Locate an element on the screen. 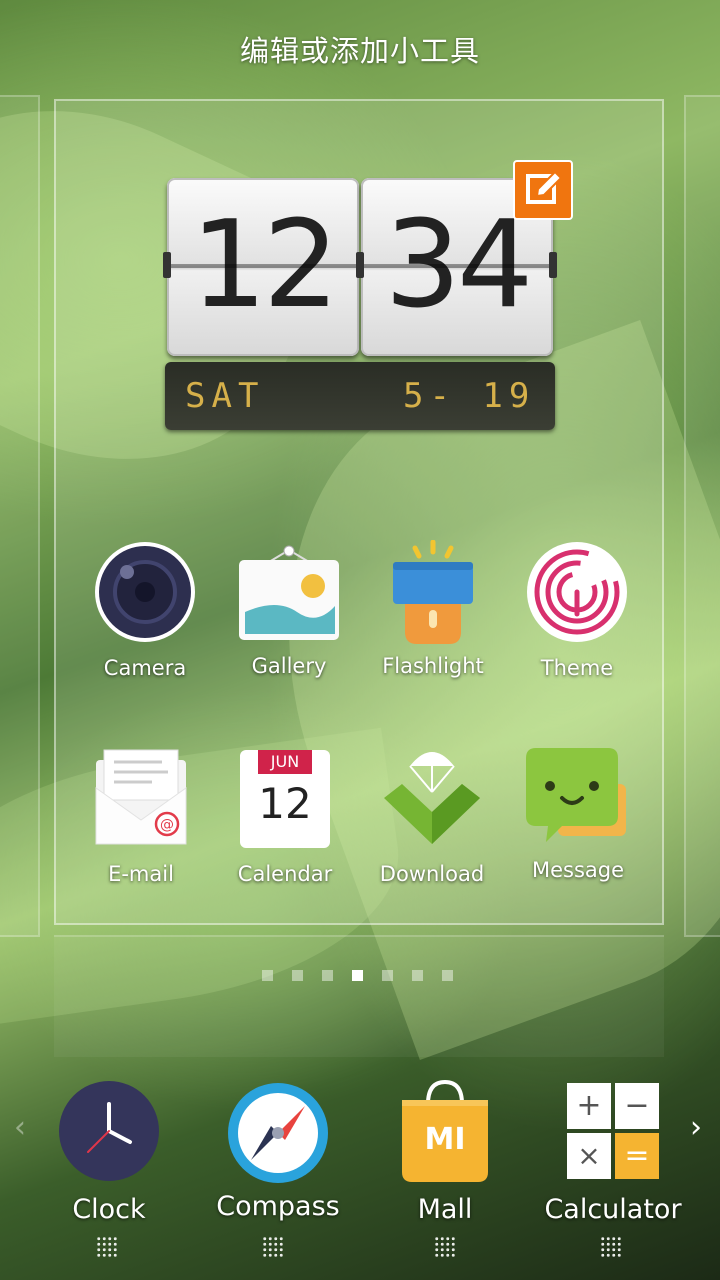  page-dot-active is located at coordinates (357, 975).